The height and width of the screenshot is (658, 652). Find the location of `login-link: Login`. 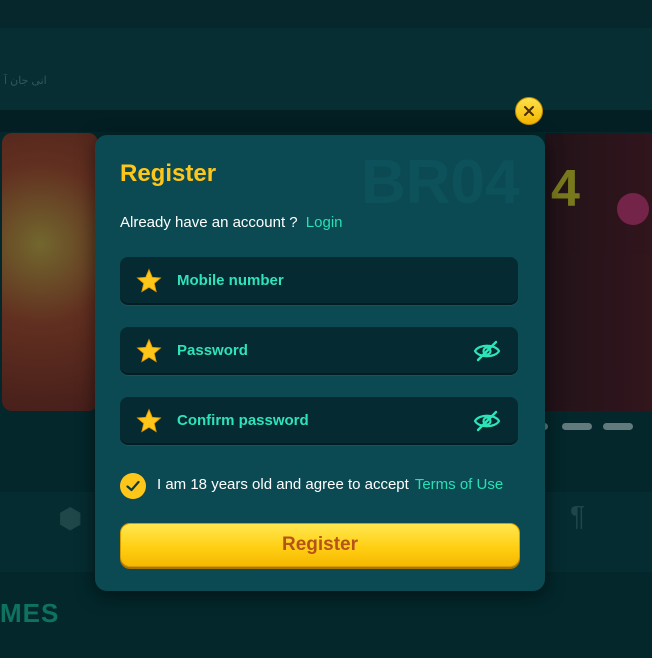

login-link: Login is located at coordinates (324, 222).